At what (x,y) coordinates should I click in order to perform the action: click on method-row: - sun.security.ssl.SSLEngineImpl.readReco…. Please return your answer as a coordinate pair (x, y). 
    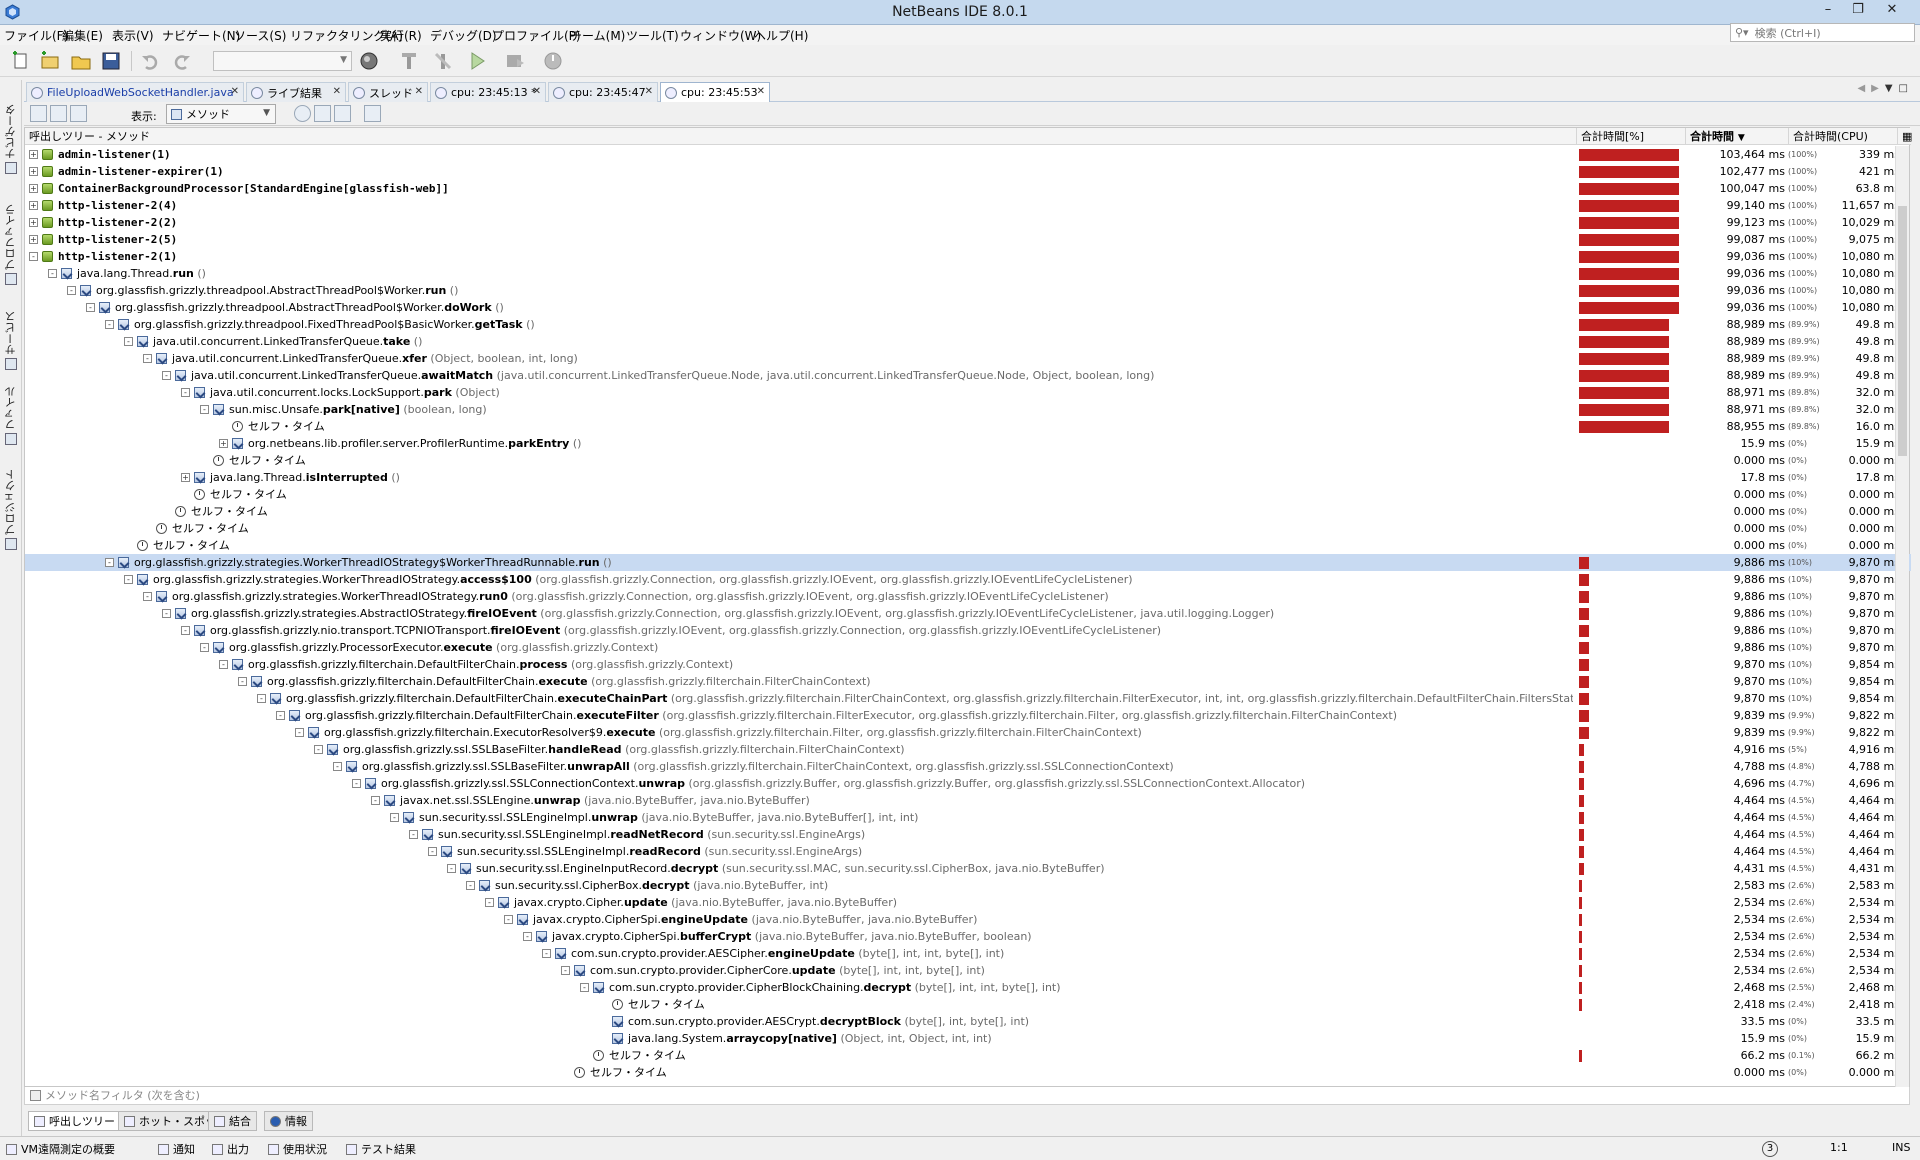
    Looking at the image, I should click on (968, 851).